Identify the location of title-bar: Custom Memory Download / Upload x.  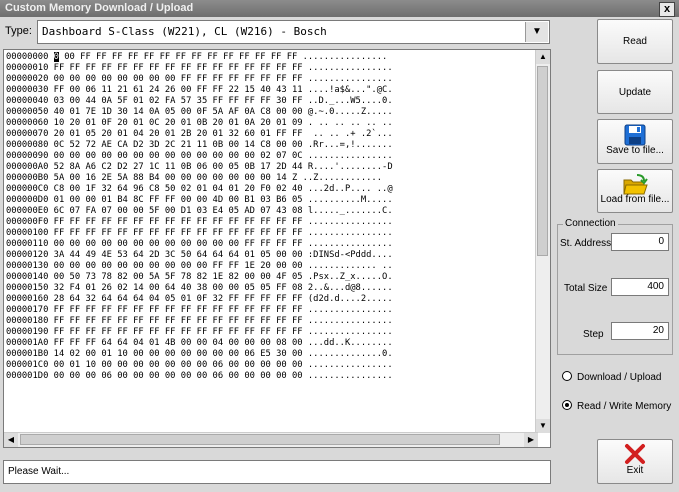
(339, 8).